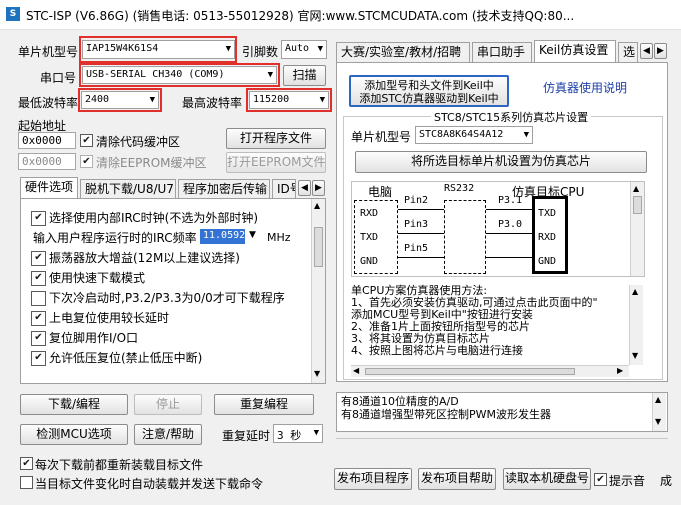 The width and height of the screenshot is (681, 505). I want to click on com-port-value: USB-SERIAL CH340 (COM9), so click(155, 74).